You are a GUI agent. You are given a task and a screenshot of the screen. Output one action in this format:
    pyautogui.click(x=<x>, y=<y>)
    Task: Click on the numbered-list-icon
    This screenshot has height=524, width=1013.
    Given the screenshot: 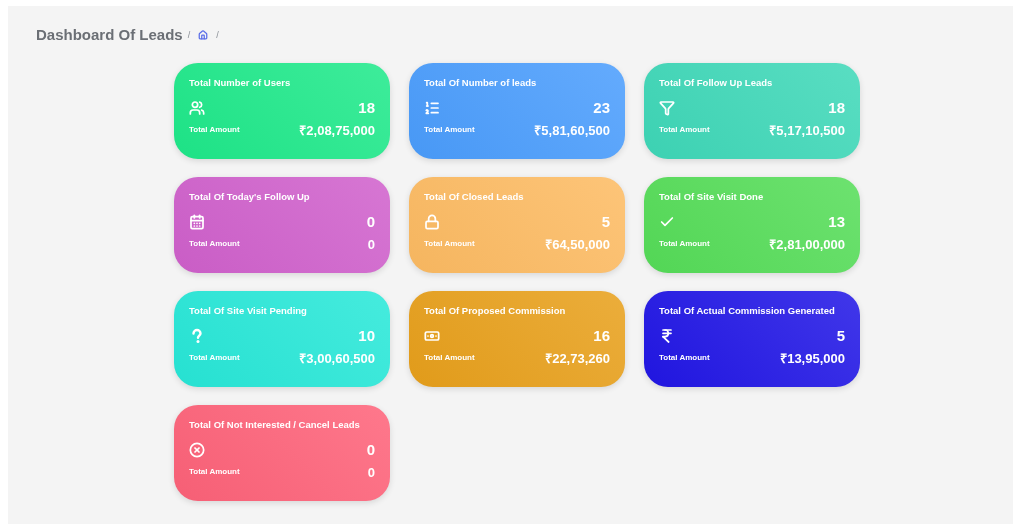 What is the action you would take?
    pyautogui.click(x=432, y=107)
    